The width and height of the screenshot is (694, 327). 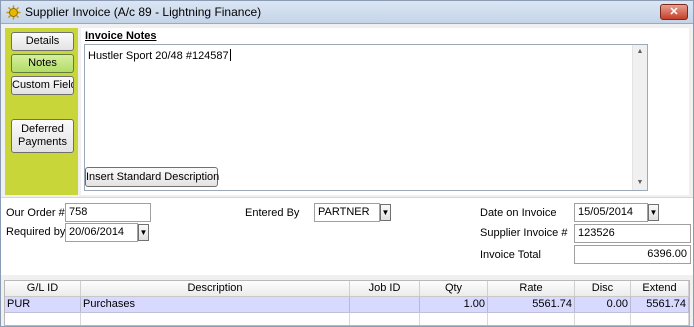 I want to click on cell-gl-id: PUR, so click(x=43, y=304).